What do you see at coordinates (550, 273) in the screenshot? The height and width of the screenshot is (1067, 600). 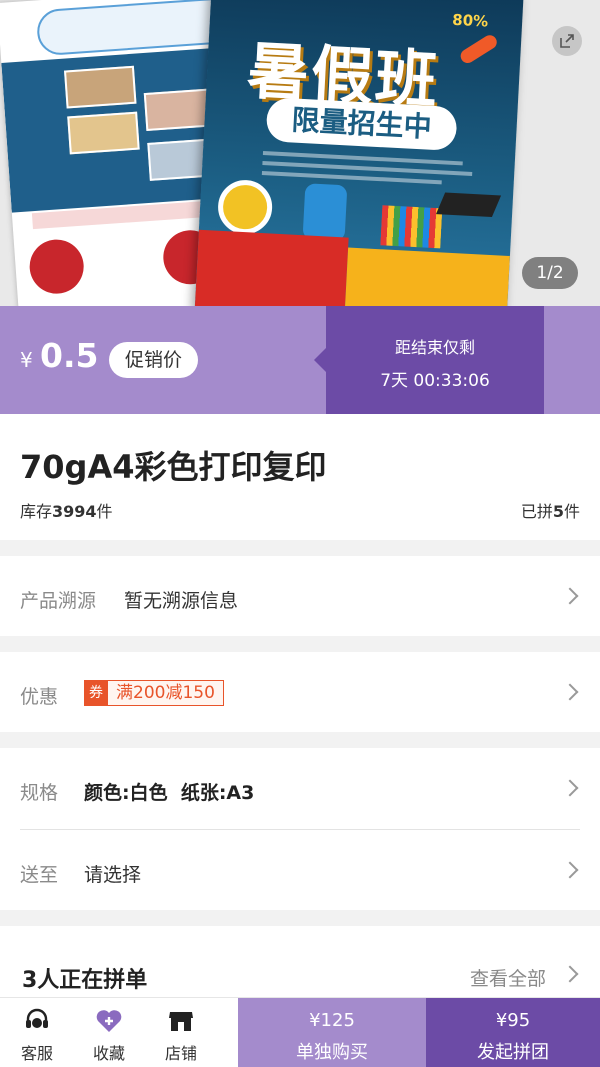 I see `image-pager: 1/2` at bounding box center [550, 273].